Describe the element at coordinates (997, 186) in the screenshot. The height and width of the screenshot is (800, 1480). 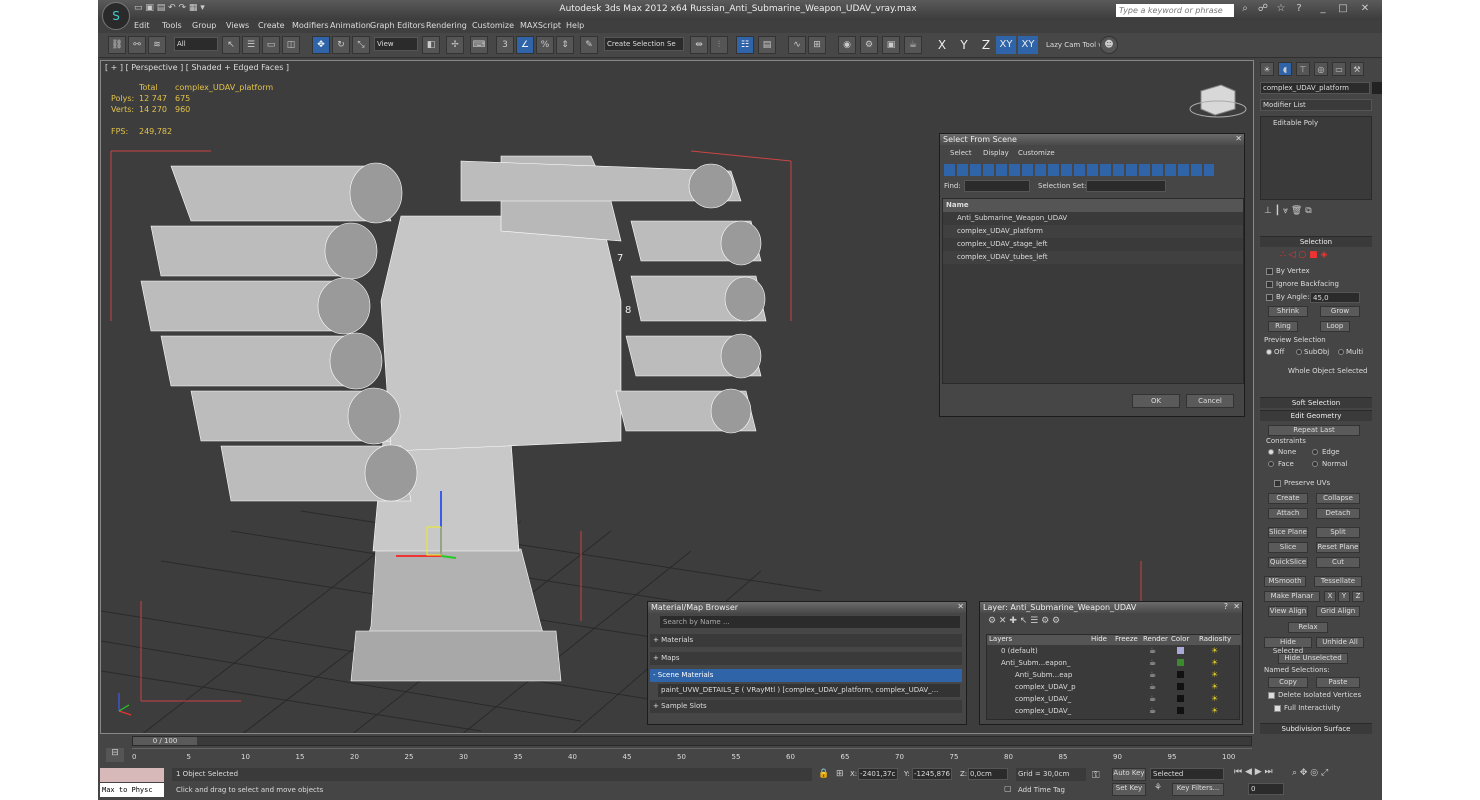
I see `find-input` at that location.